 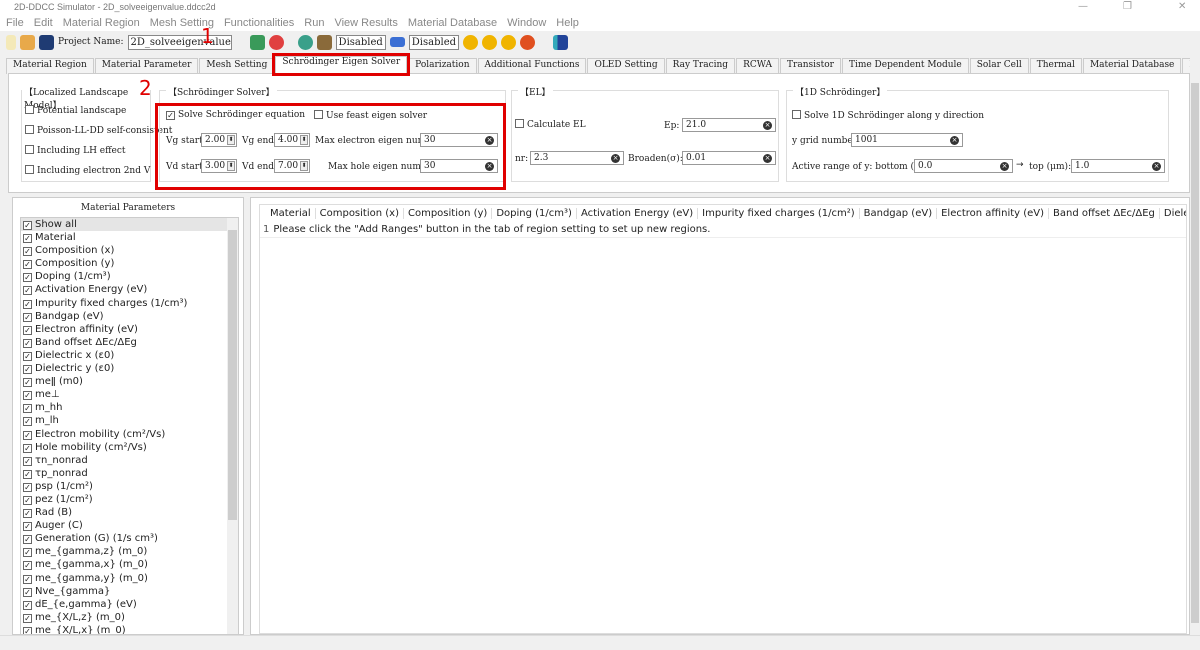 I want to click on parameter-checkbox-item: ✓ Rad (B), so click(x=129, y=512).